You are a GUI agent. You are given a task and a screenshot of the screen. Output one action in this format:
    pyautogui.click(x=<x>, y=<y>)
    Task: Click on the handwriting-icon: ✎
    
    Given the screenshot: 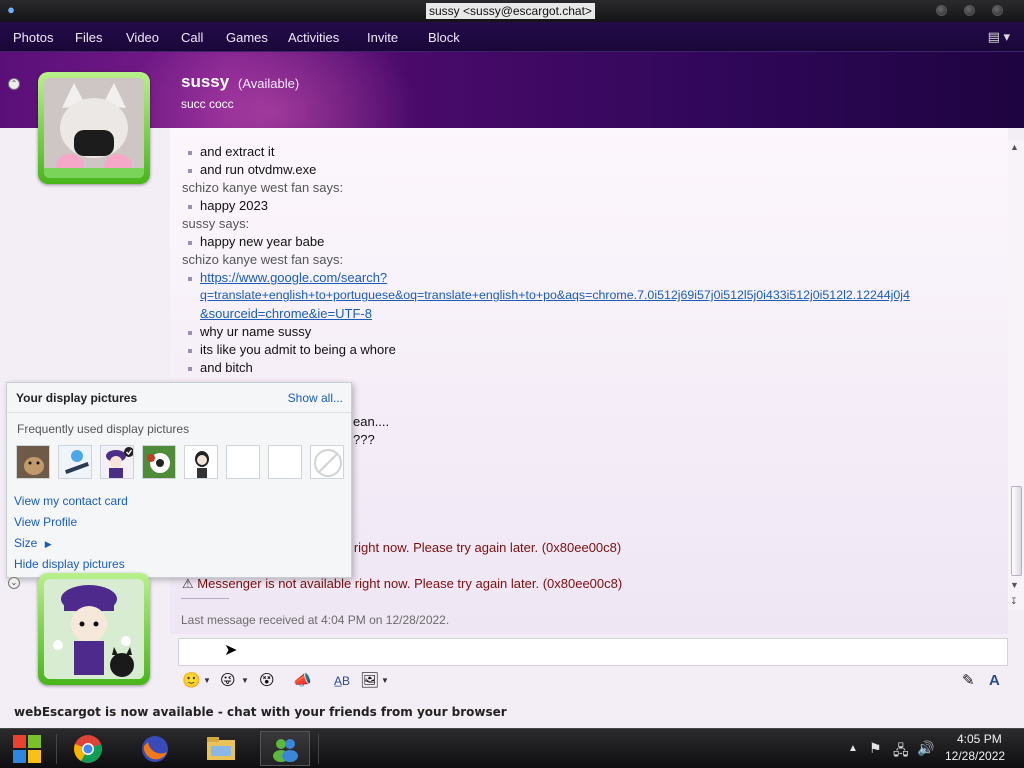 What is the action you would take?
    pyautogui.click(x=968, y=681)
    